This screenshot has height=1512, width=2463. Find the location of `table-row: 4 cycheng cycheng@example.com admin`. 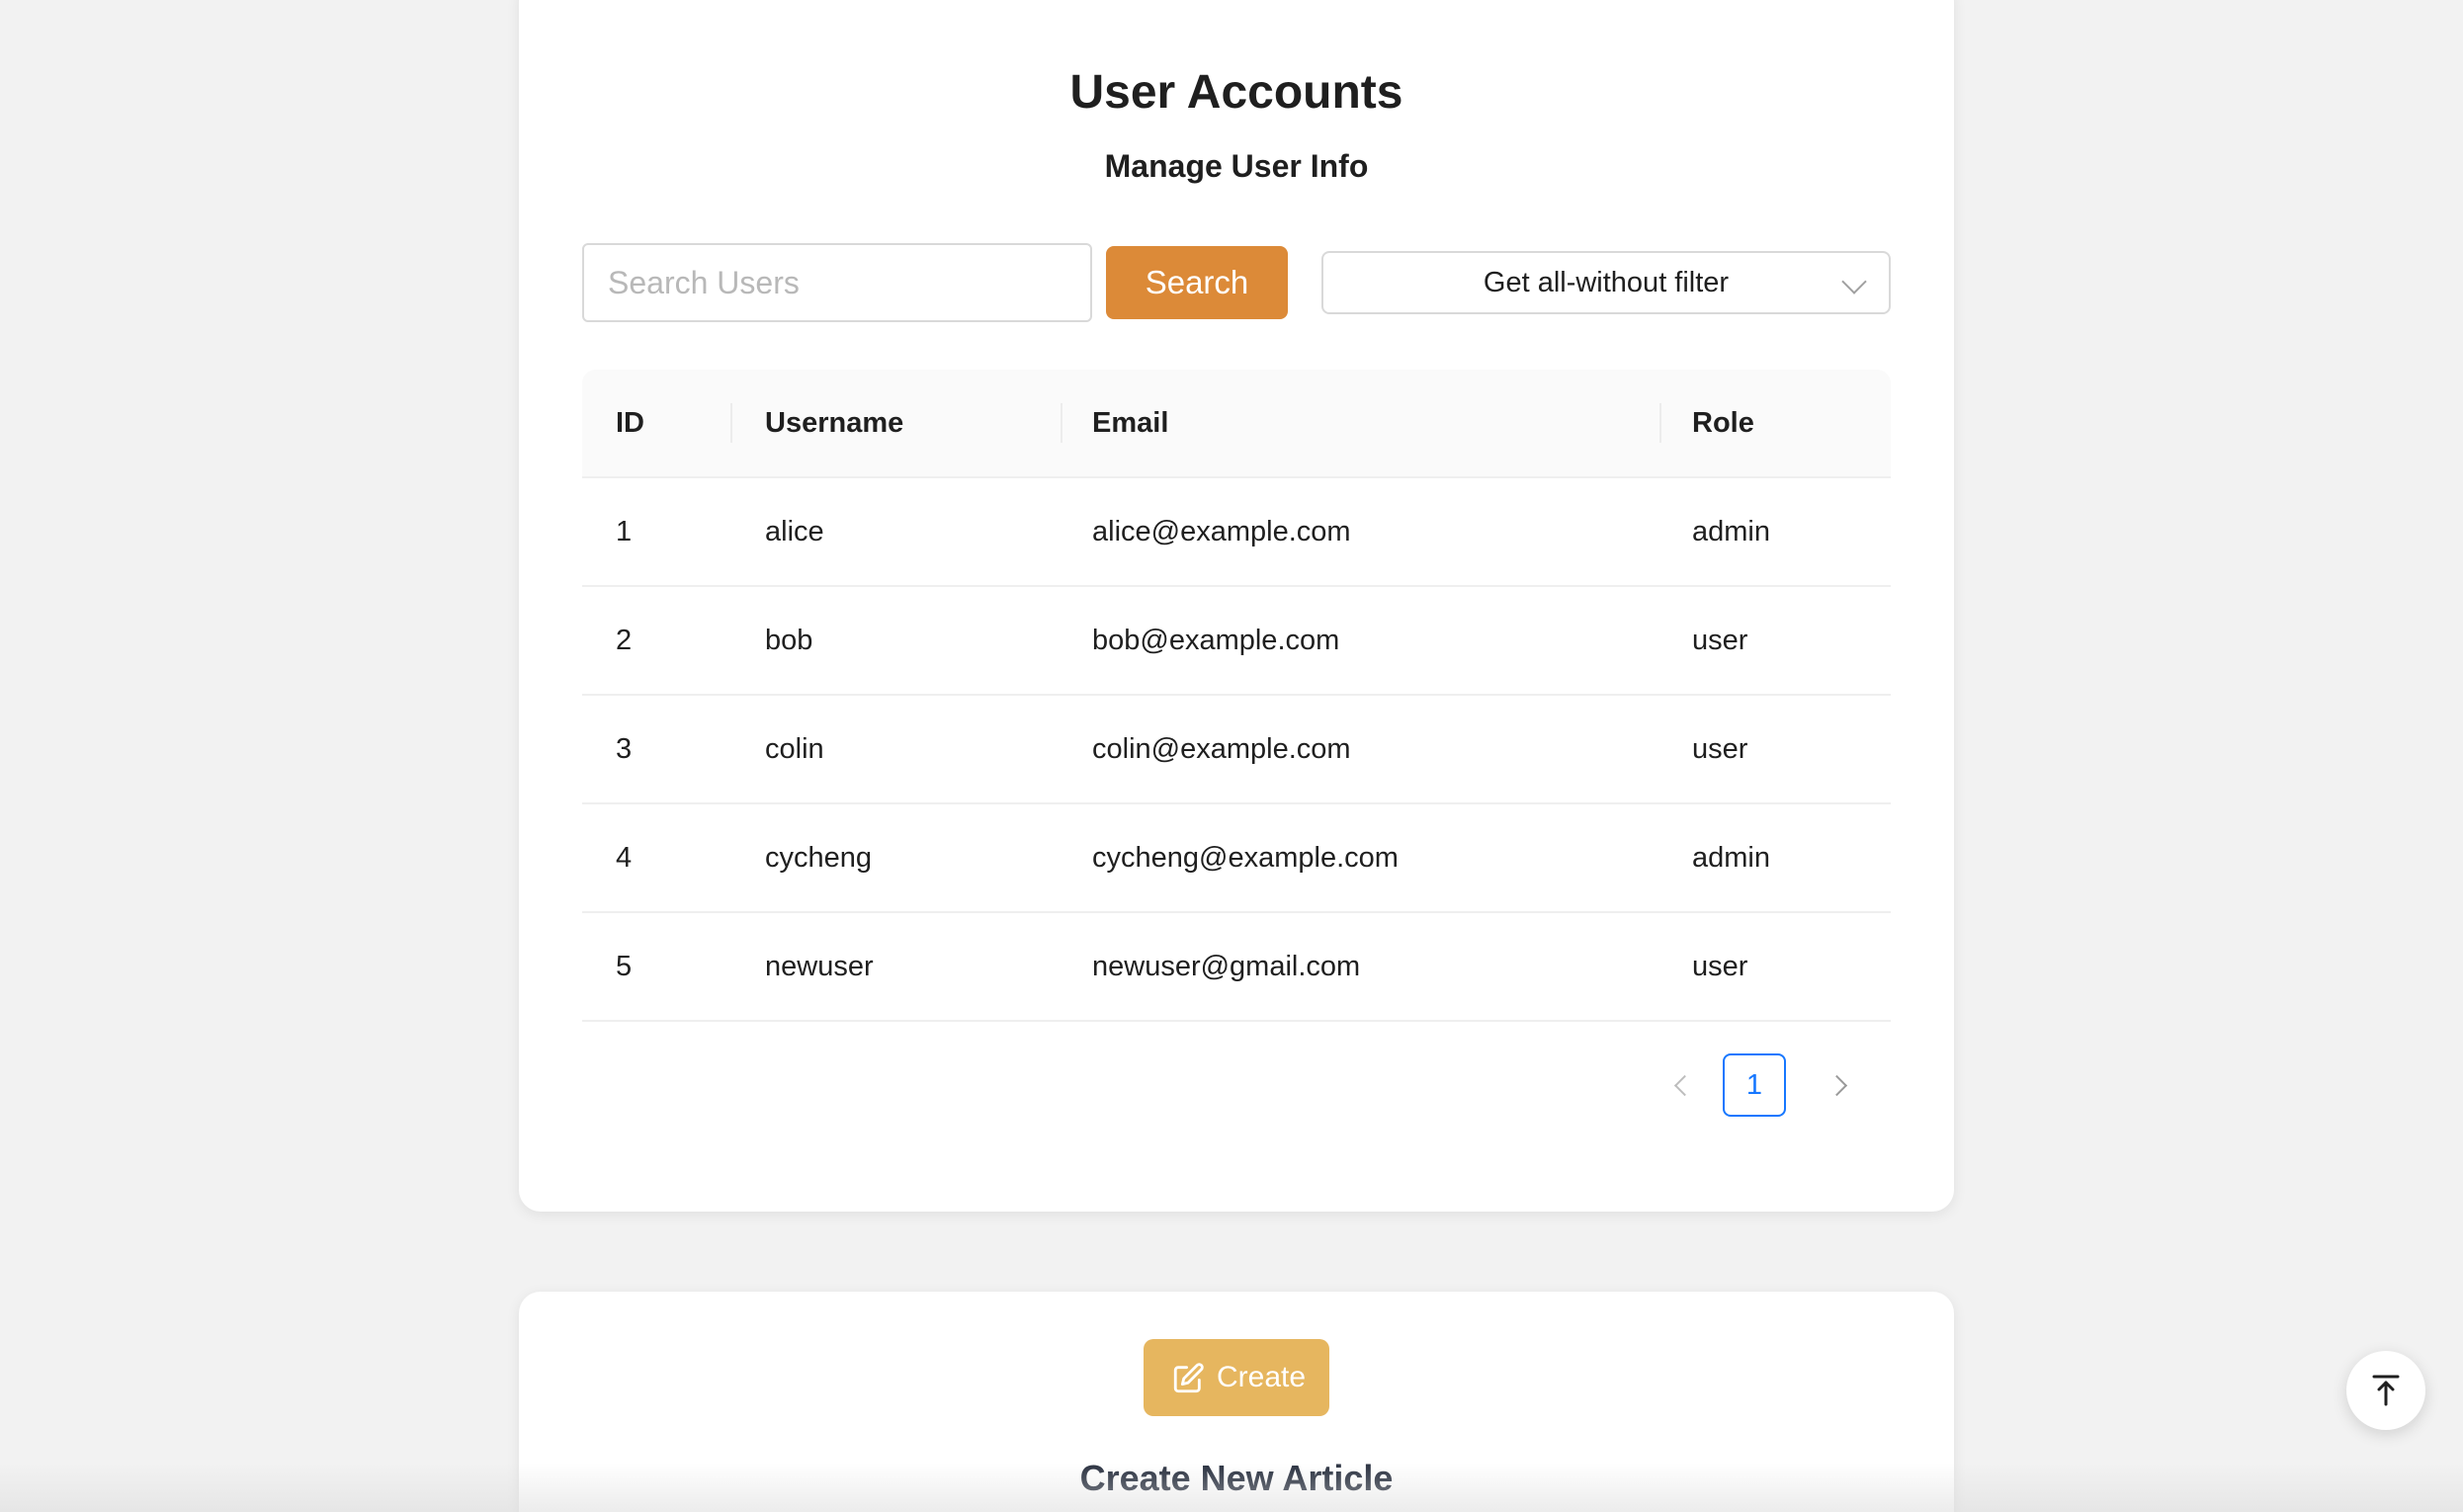

table-row: 4 cycheng cycheng@example.com admin is located at coordinates (1236, 858).